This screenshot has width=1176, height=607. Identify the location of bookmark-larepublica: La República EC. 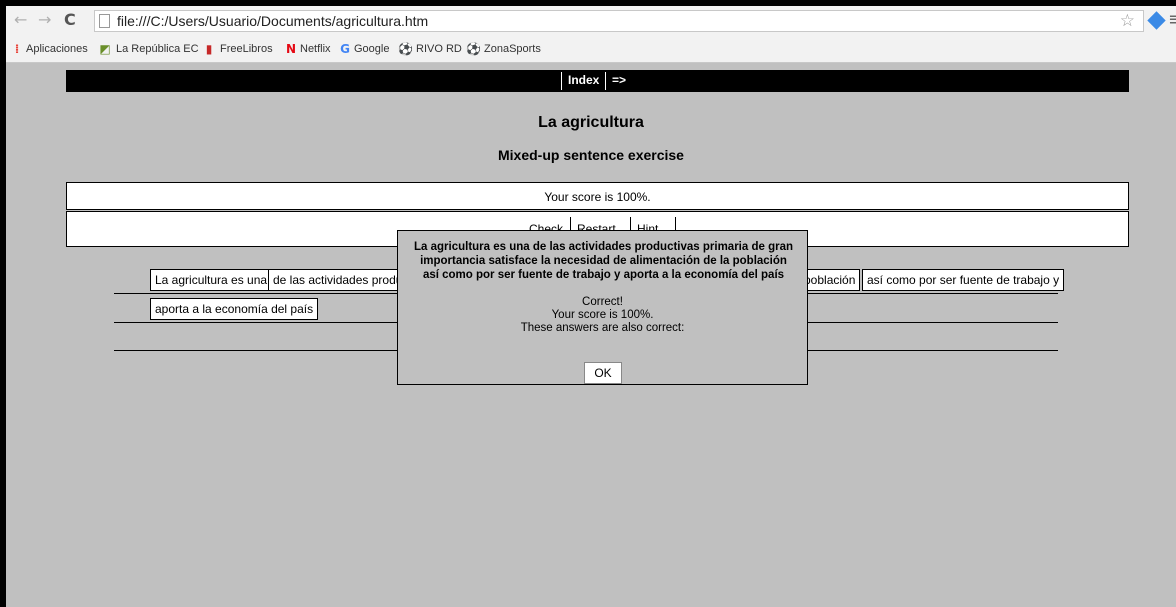
(157, 49).